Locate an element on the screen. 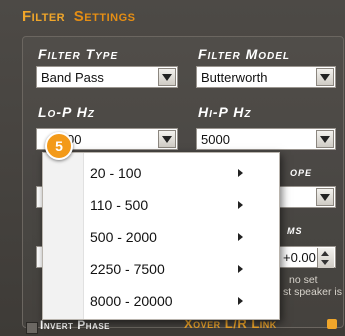 Image resolution: width=345 pixels, height=336 pixels. menu-item-20-100: 20 - 100 is located at coordinates (181, 173).